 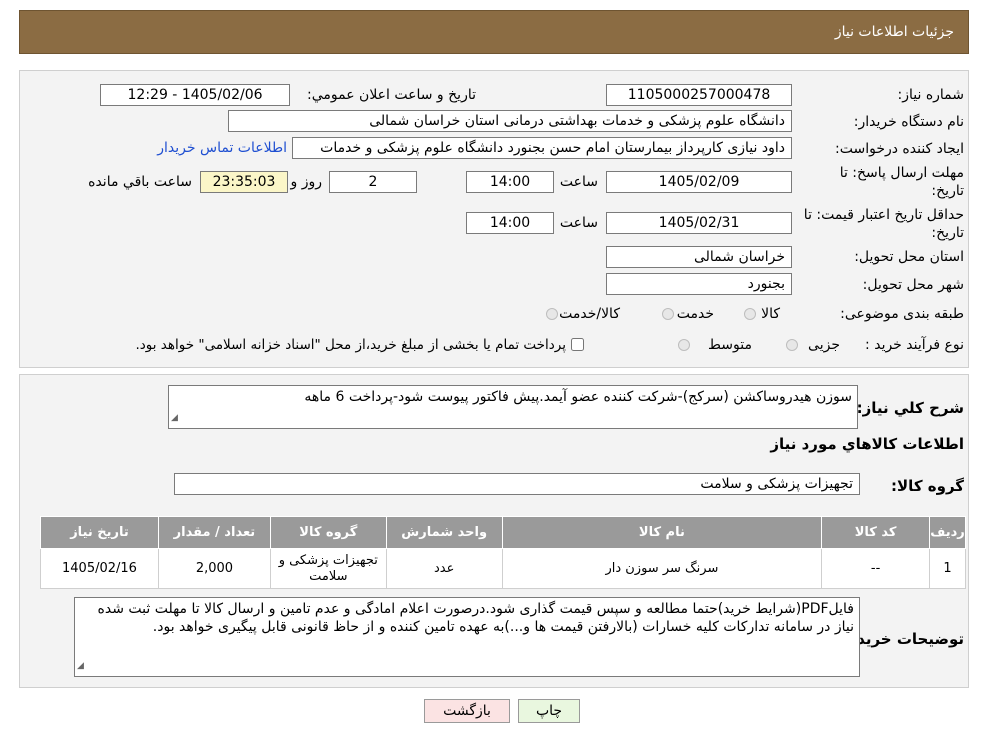 What do you see at coordinates (730, 345) in the screenshot?
I see `process-medium-label: متوسط` at bounding box center [730, 345].